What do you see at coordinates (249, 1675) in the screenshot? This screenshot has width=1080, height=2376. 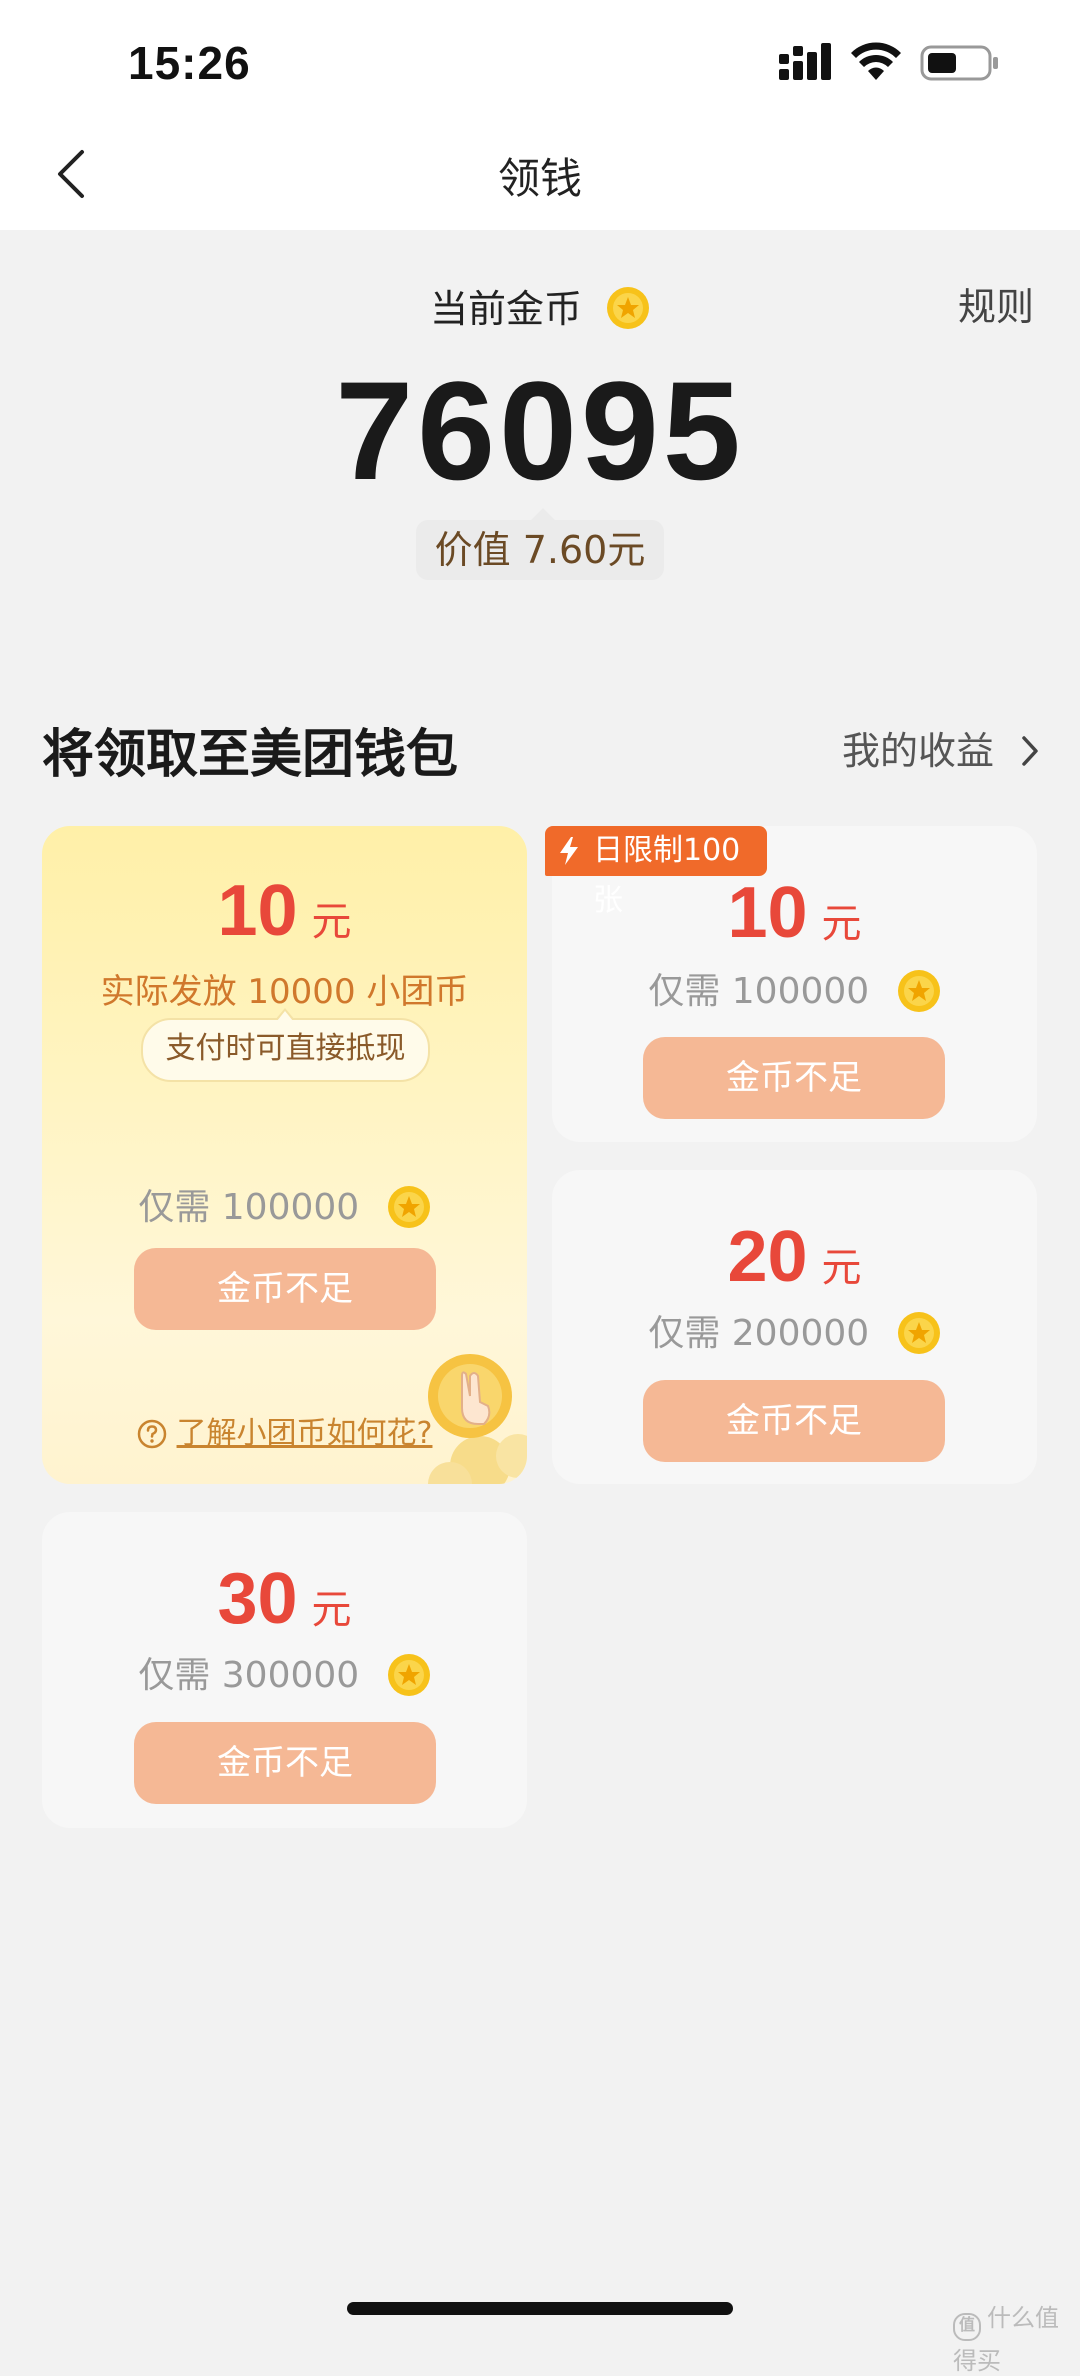 I see `coin-requirement-text: 仅需 300000` at bounding box center [249, 1675].